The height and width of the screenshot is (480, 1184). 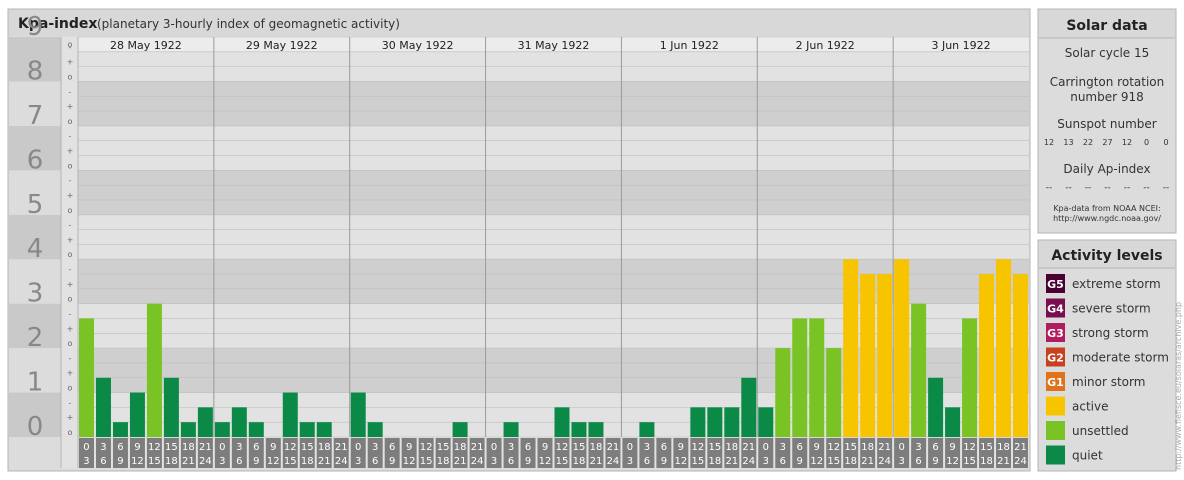 What do you see at coordinates (35, 338) in the screenshot?
I see `y-tick-label: 2` at bounding box center [35, 338].